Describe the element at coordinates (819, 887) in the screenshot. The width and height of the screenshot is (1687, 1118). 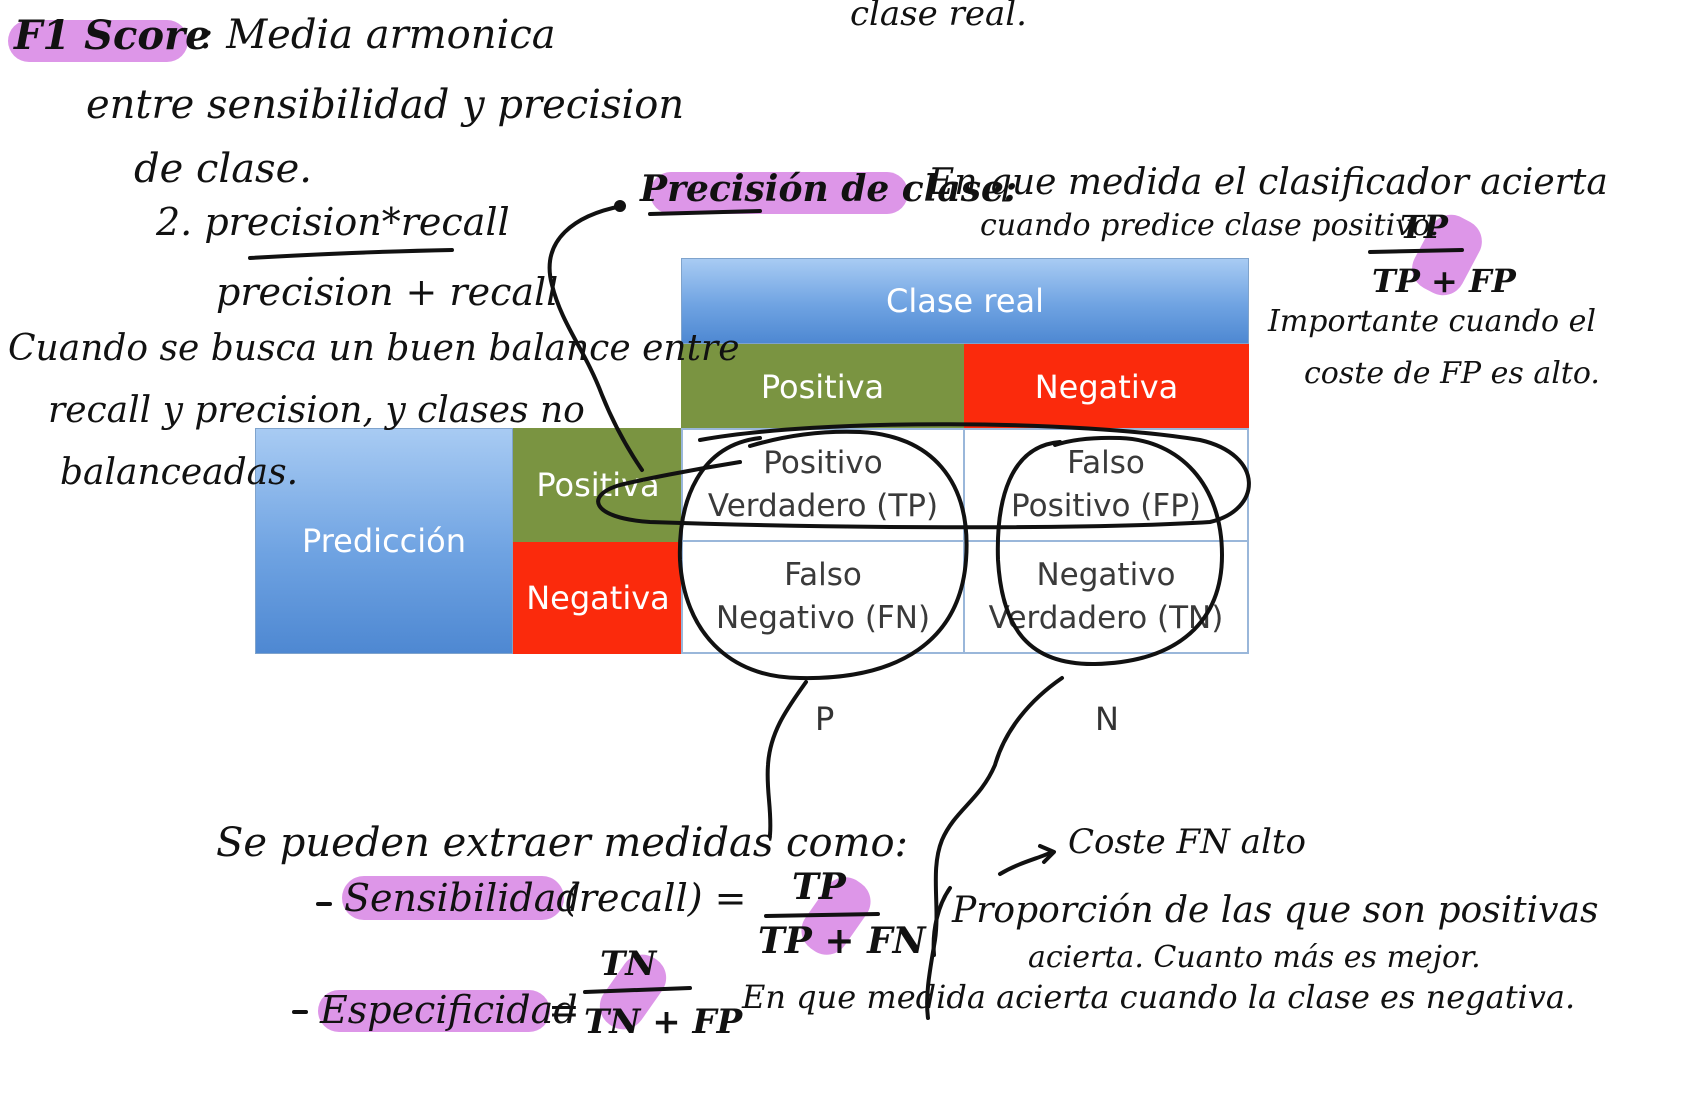
I see `sens-num: TP` at that location.